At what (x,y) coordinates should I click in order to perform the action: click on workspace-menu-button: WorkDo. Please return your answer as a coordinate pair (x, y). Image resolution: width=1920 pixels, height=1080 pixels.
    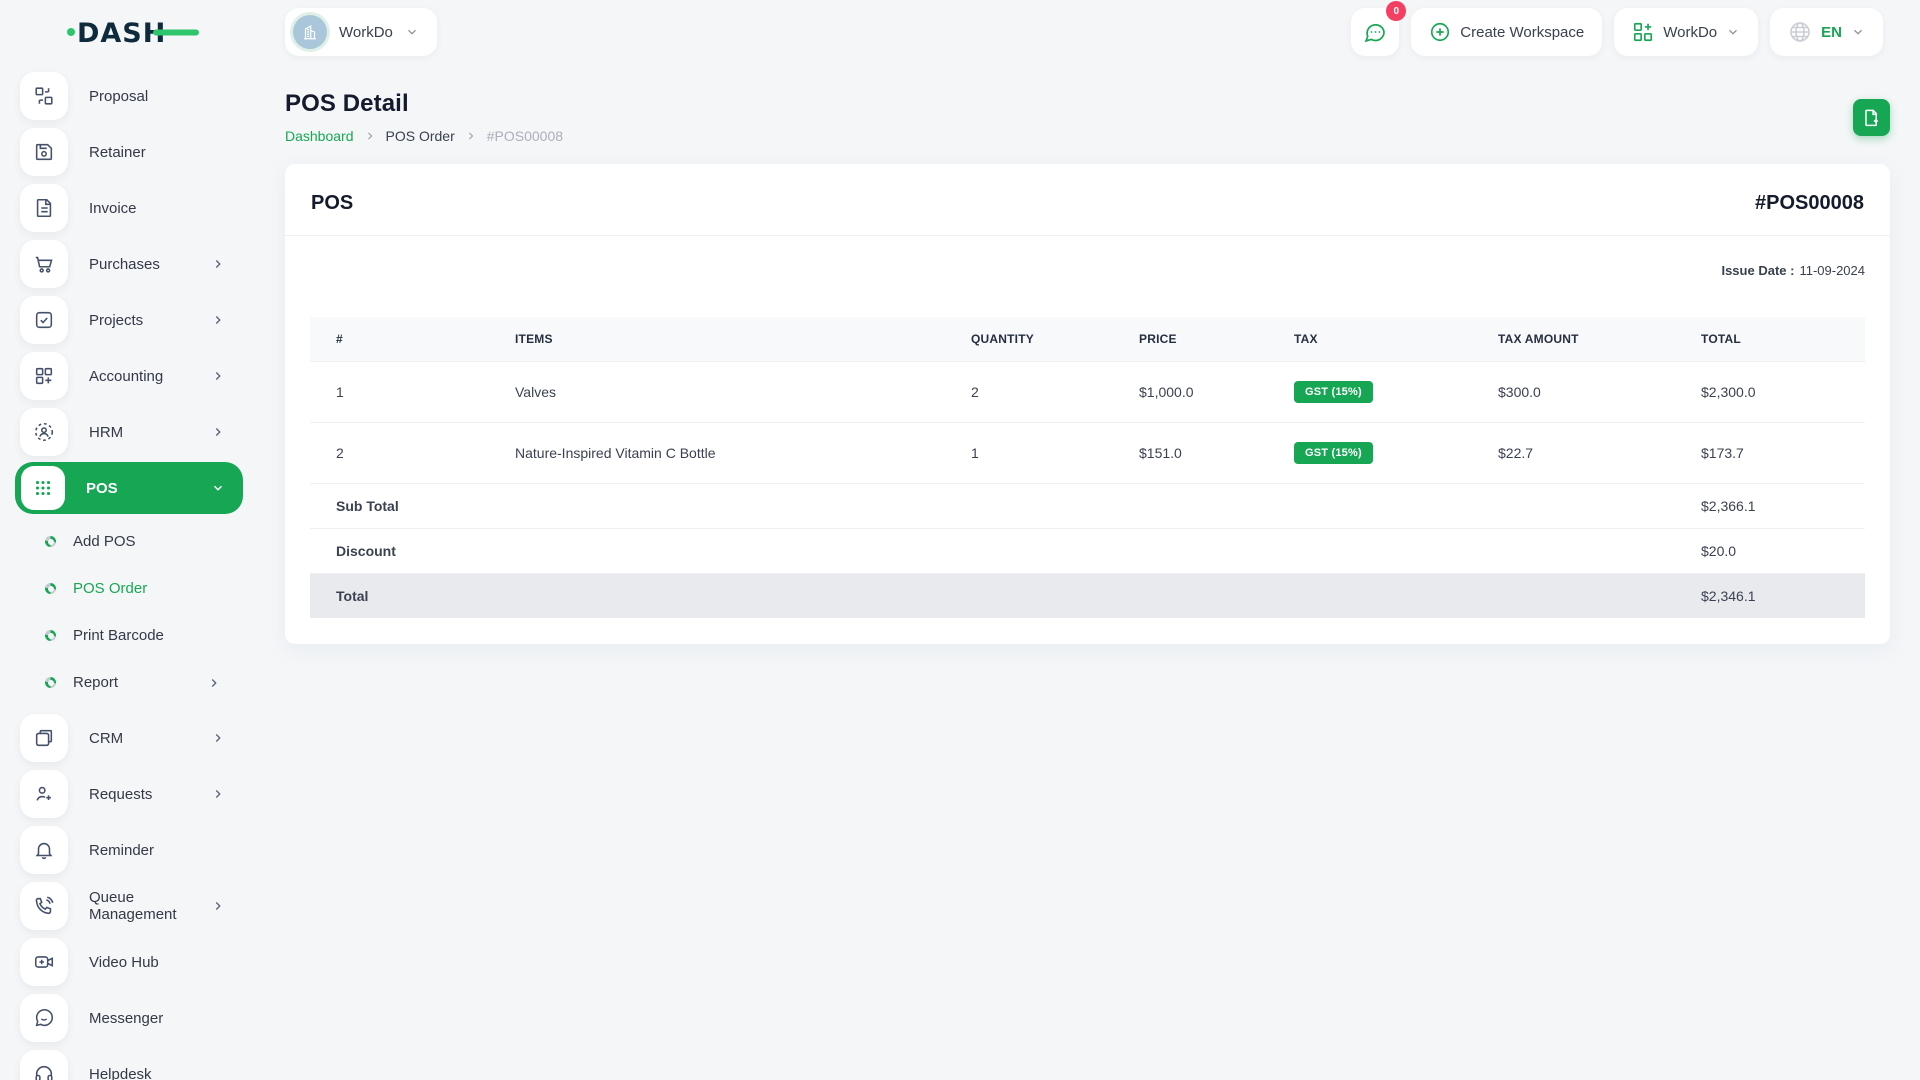
    Looking at the image, I should click on (1686, 32).